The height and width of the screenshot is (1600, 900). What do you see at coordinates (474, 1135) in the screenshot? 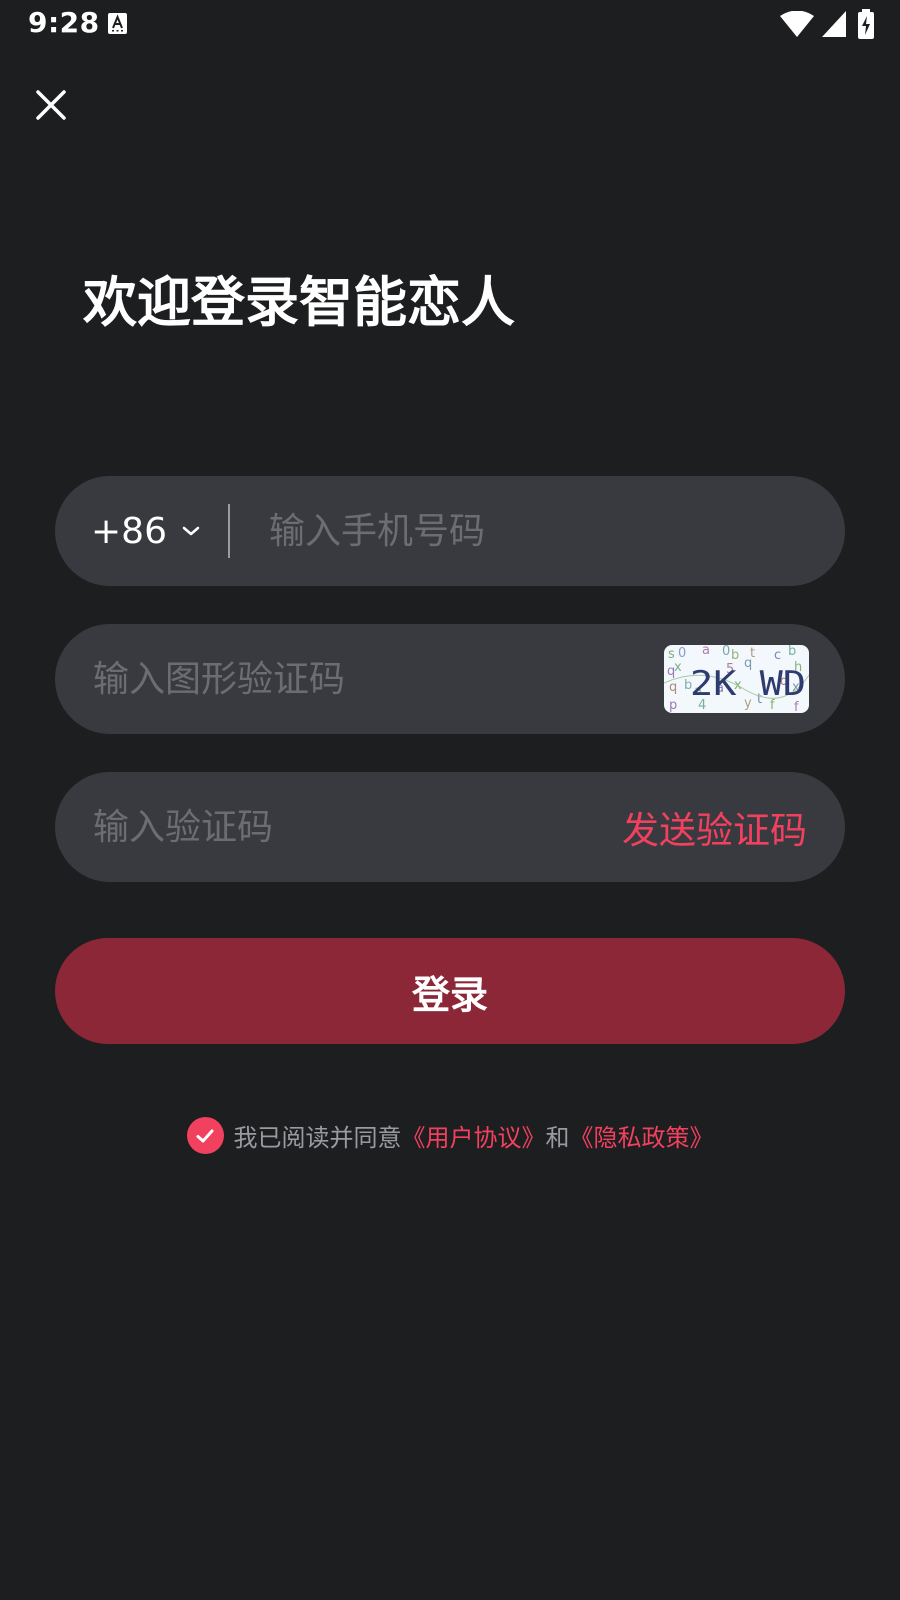
I see `user-agreement-link: 《用户协议》` at bounding box center [474, 1135].